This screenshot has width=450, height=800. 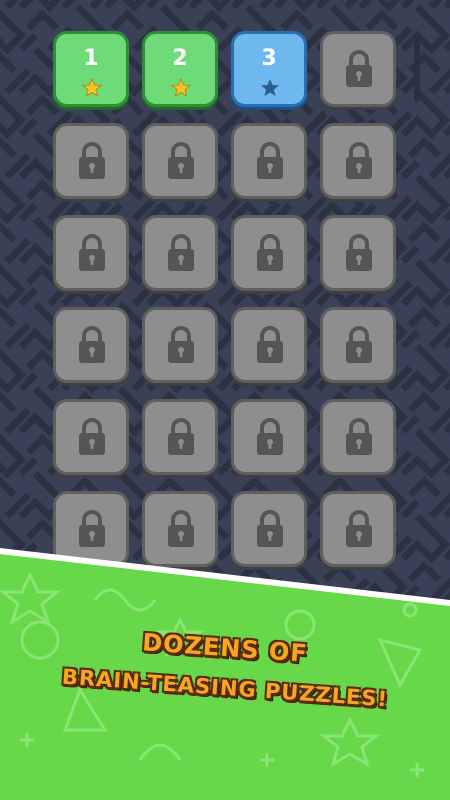 I want to click on level-number: 3, so click(x=269, y=58).